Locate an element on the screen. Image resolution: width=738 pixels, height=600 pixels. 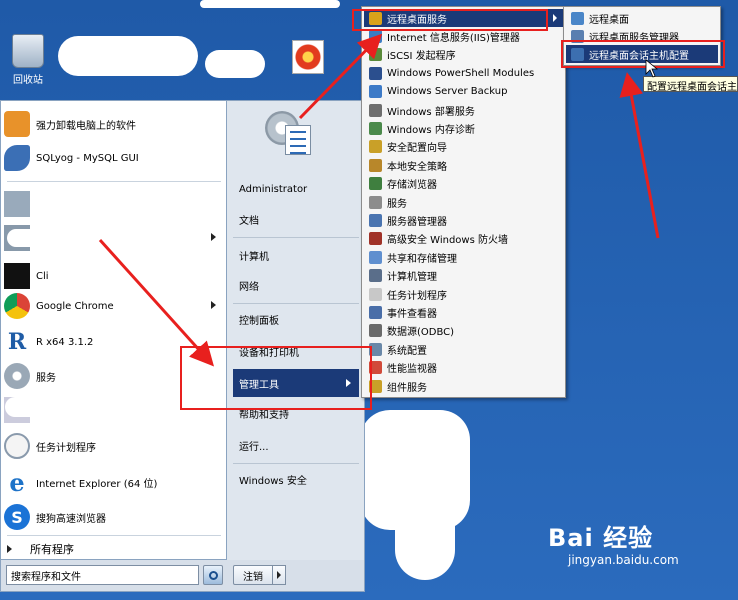
watermark-url: jingyan.baidu.com is located at coordinates (623, 560).